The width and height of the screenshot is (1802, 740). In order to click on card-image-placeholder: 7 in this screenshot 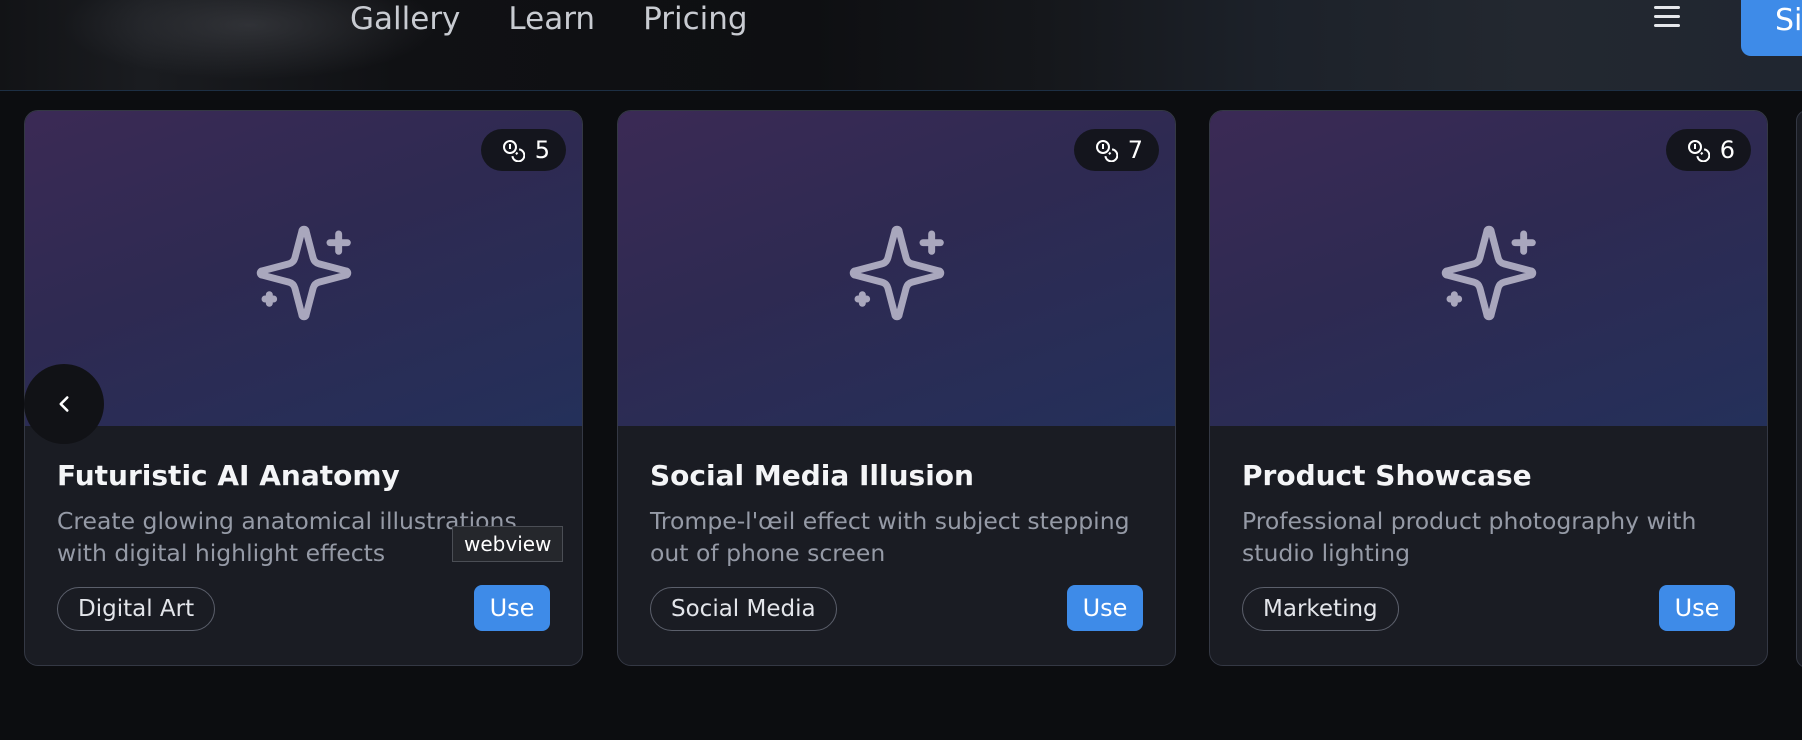, I will do `click(896, 268)`.